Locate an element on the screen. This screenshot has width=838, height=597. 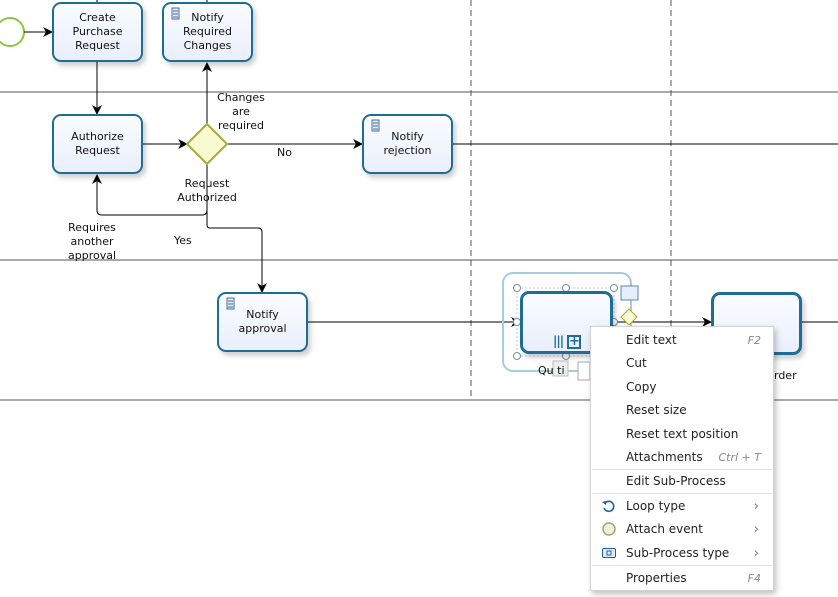
subprocess-expand-icon: + is located at coordinates (574, 342).